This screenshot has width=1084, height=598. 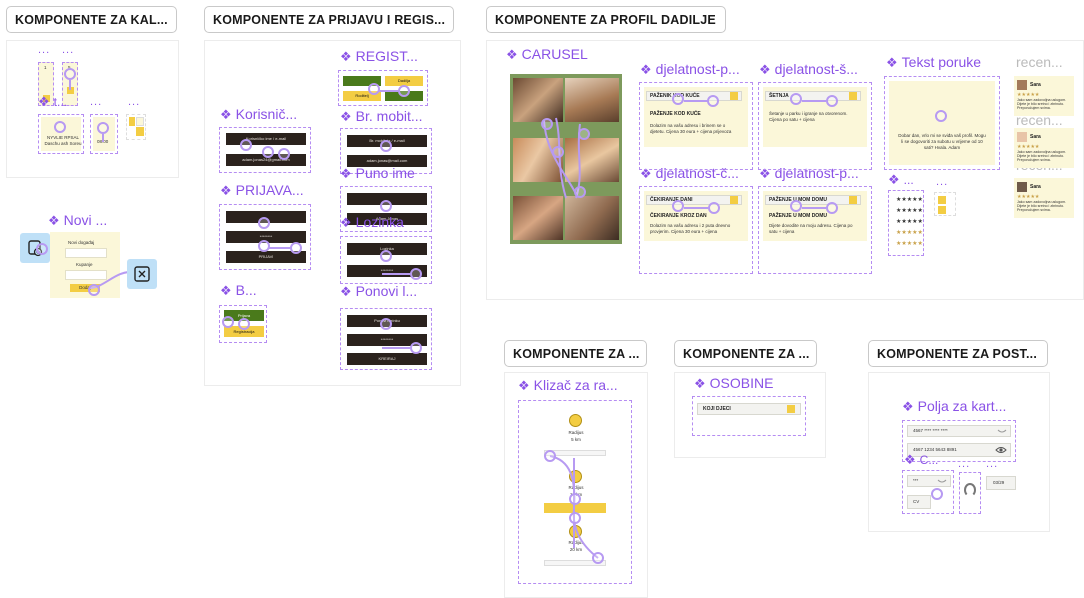 I want to click on component-label-tekst-poruke: ❖ Tekst poruke, so click(x=933, y=62).